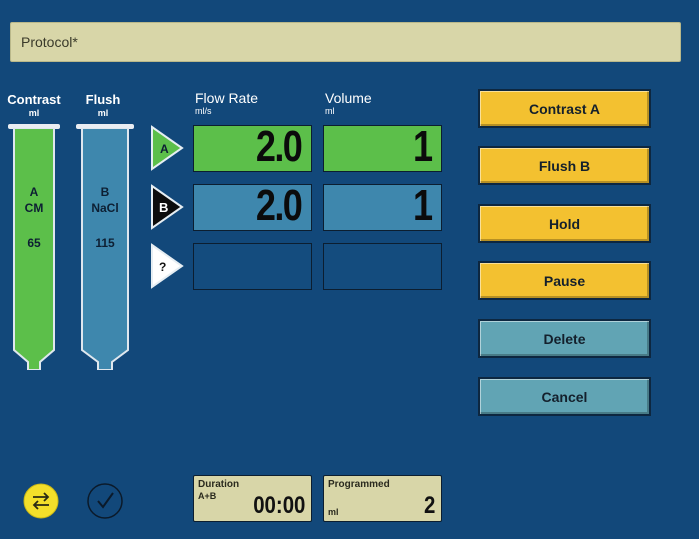  What do you see at coordinates (382, 206) in the screenshot?
I see `phase-b-volume-cell: 1` at bounding box center [382, 206].